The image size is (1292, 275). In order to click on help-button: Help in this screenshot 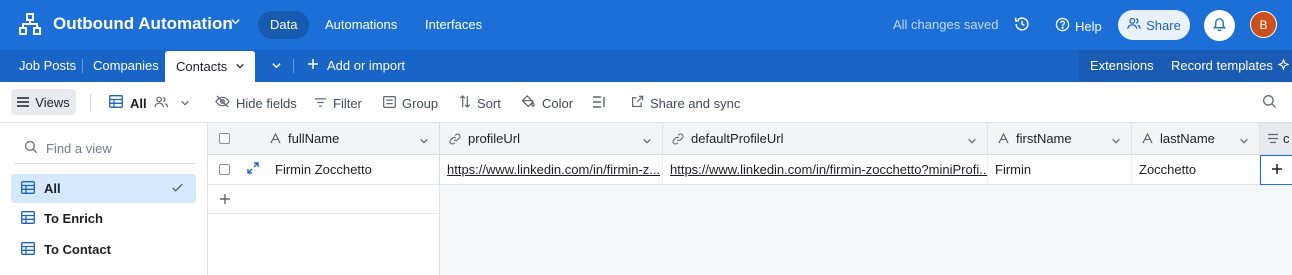, I will do `click(1078, 26)`.